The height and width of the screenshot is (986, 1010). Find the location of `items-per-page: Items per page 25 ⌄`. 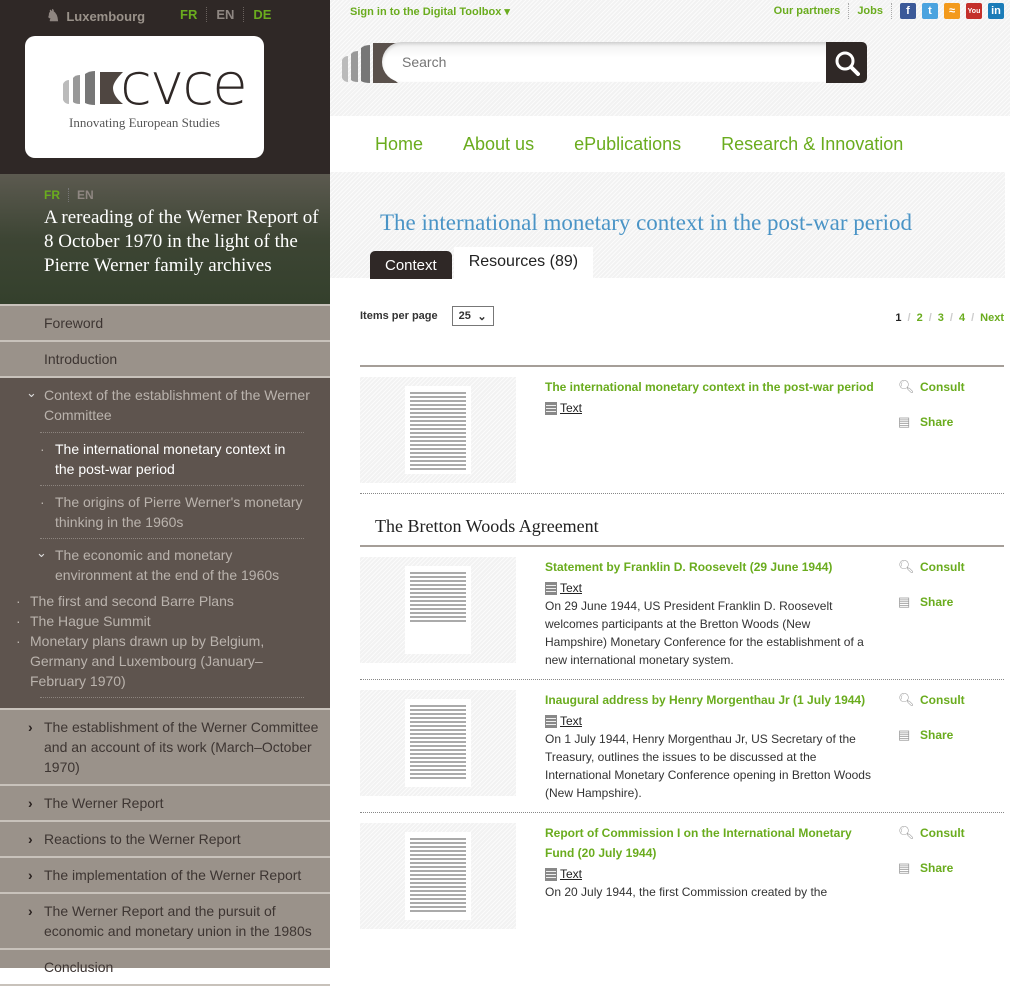

items-per-page: Items per page 25 ⌄ is located at coordinates (427, 316).